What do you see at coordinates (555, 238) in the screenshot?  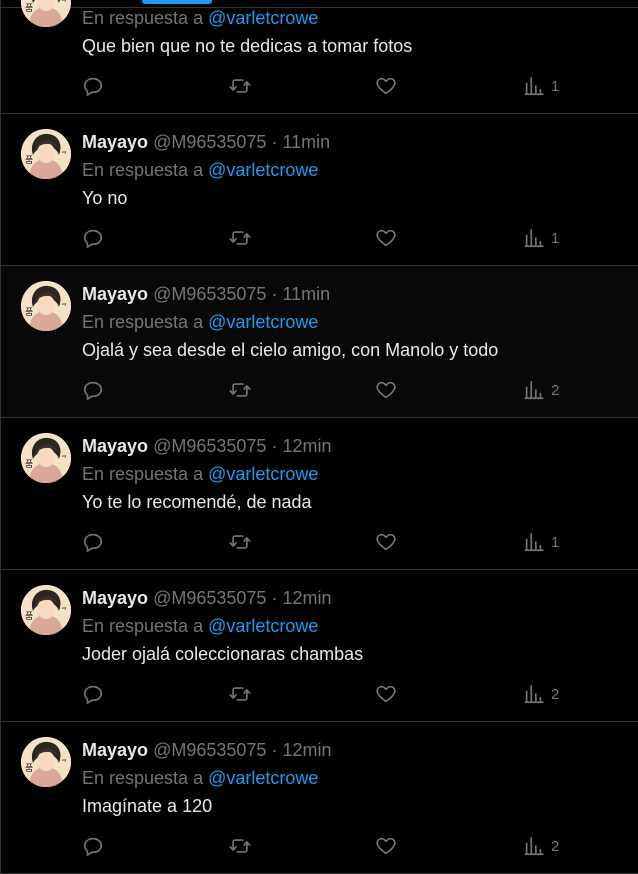 I see `views-count: 1` at bounding box center [555, 238].